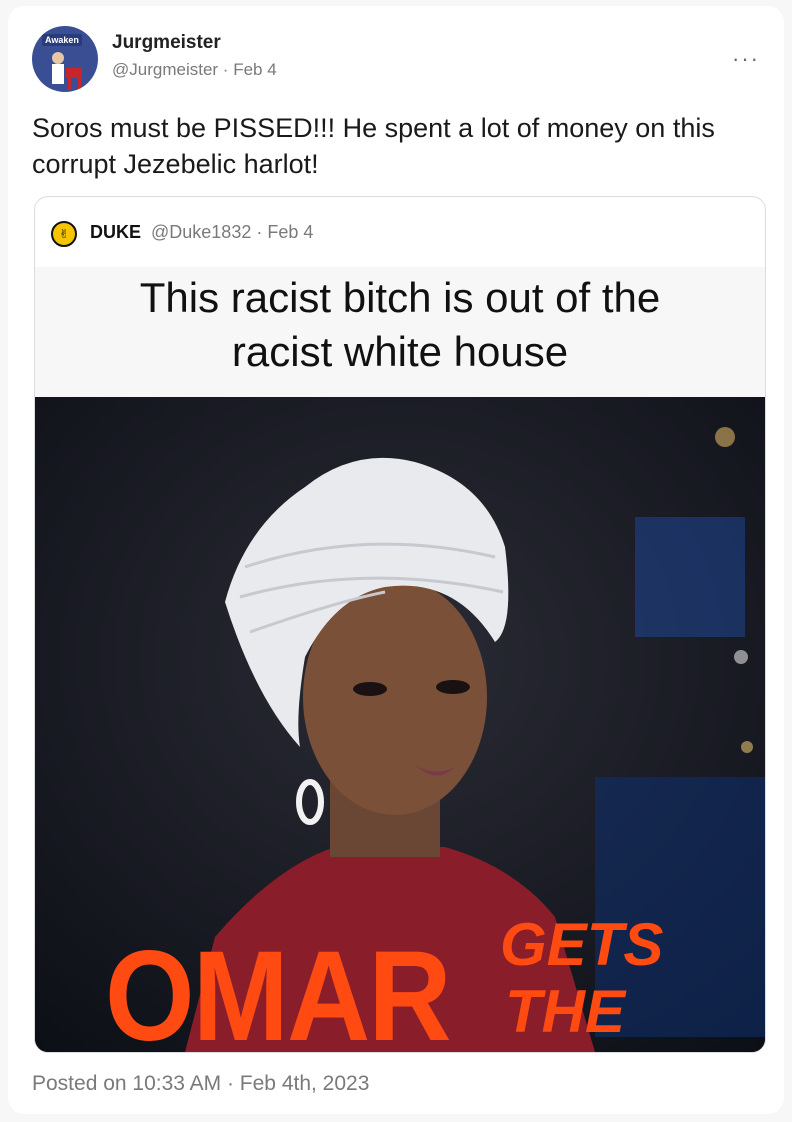 The height and width of the screenshot is (1122, 792). I want to click on quoted-author-handle: @Duke1832, so click(201, 232).